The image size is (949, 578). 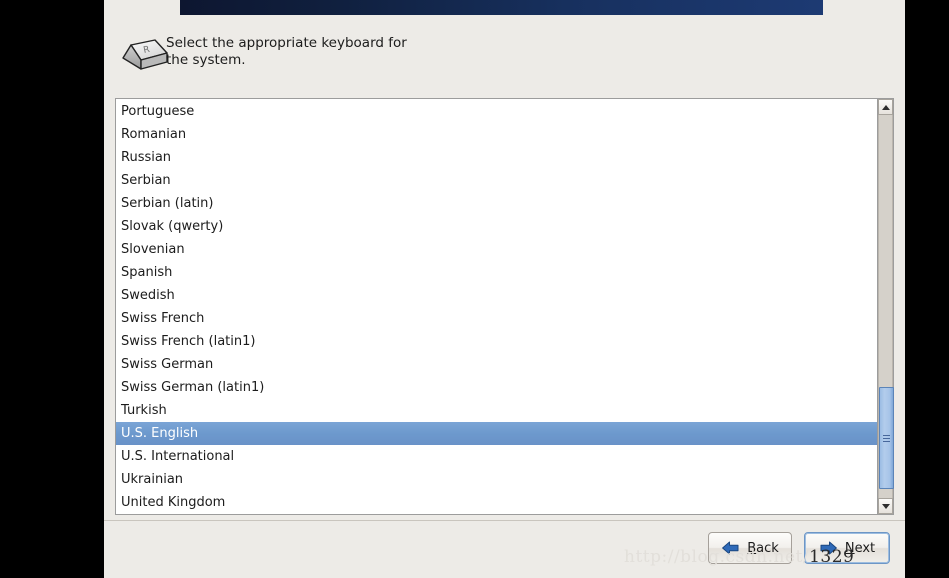 What do you see at coordinates (144, 58) in the screenshot?
I see `keyboard-keycap-icon: R` at bounding box center [144, 58].